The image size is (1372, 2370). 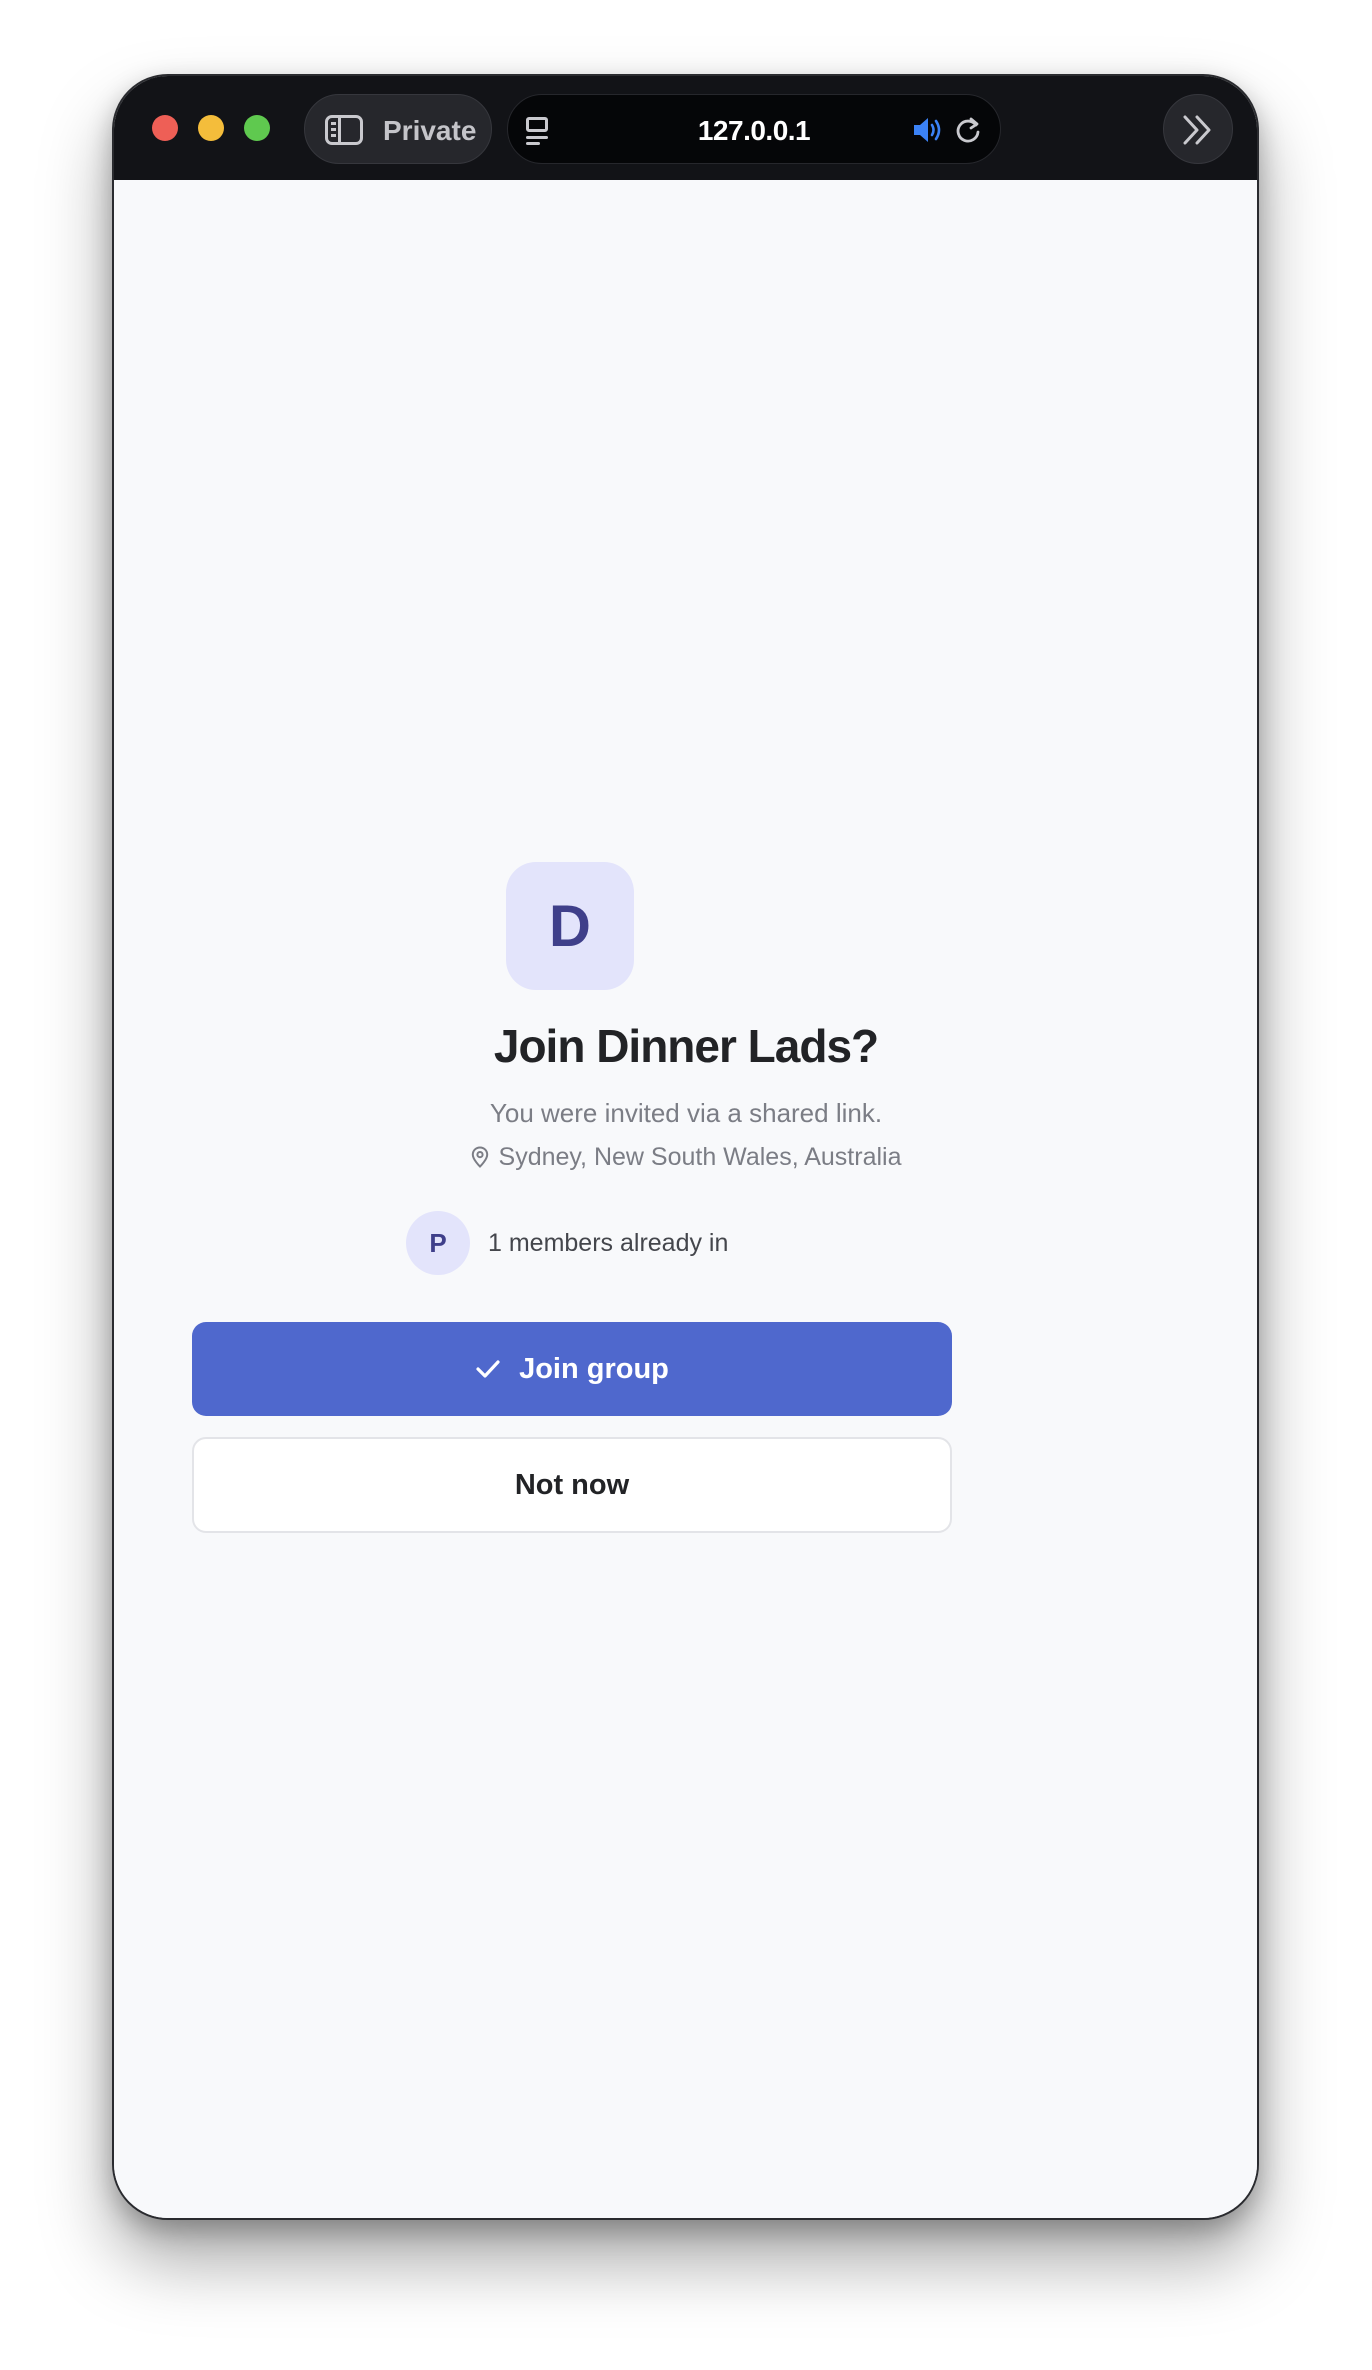 What do you see at coordinates (488, 1369) in the screenshot?
I see `checkmark-icon` at bounding box center [488, 1369].